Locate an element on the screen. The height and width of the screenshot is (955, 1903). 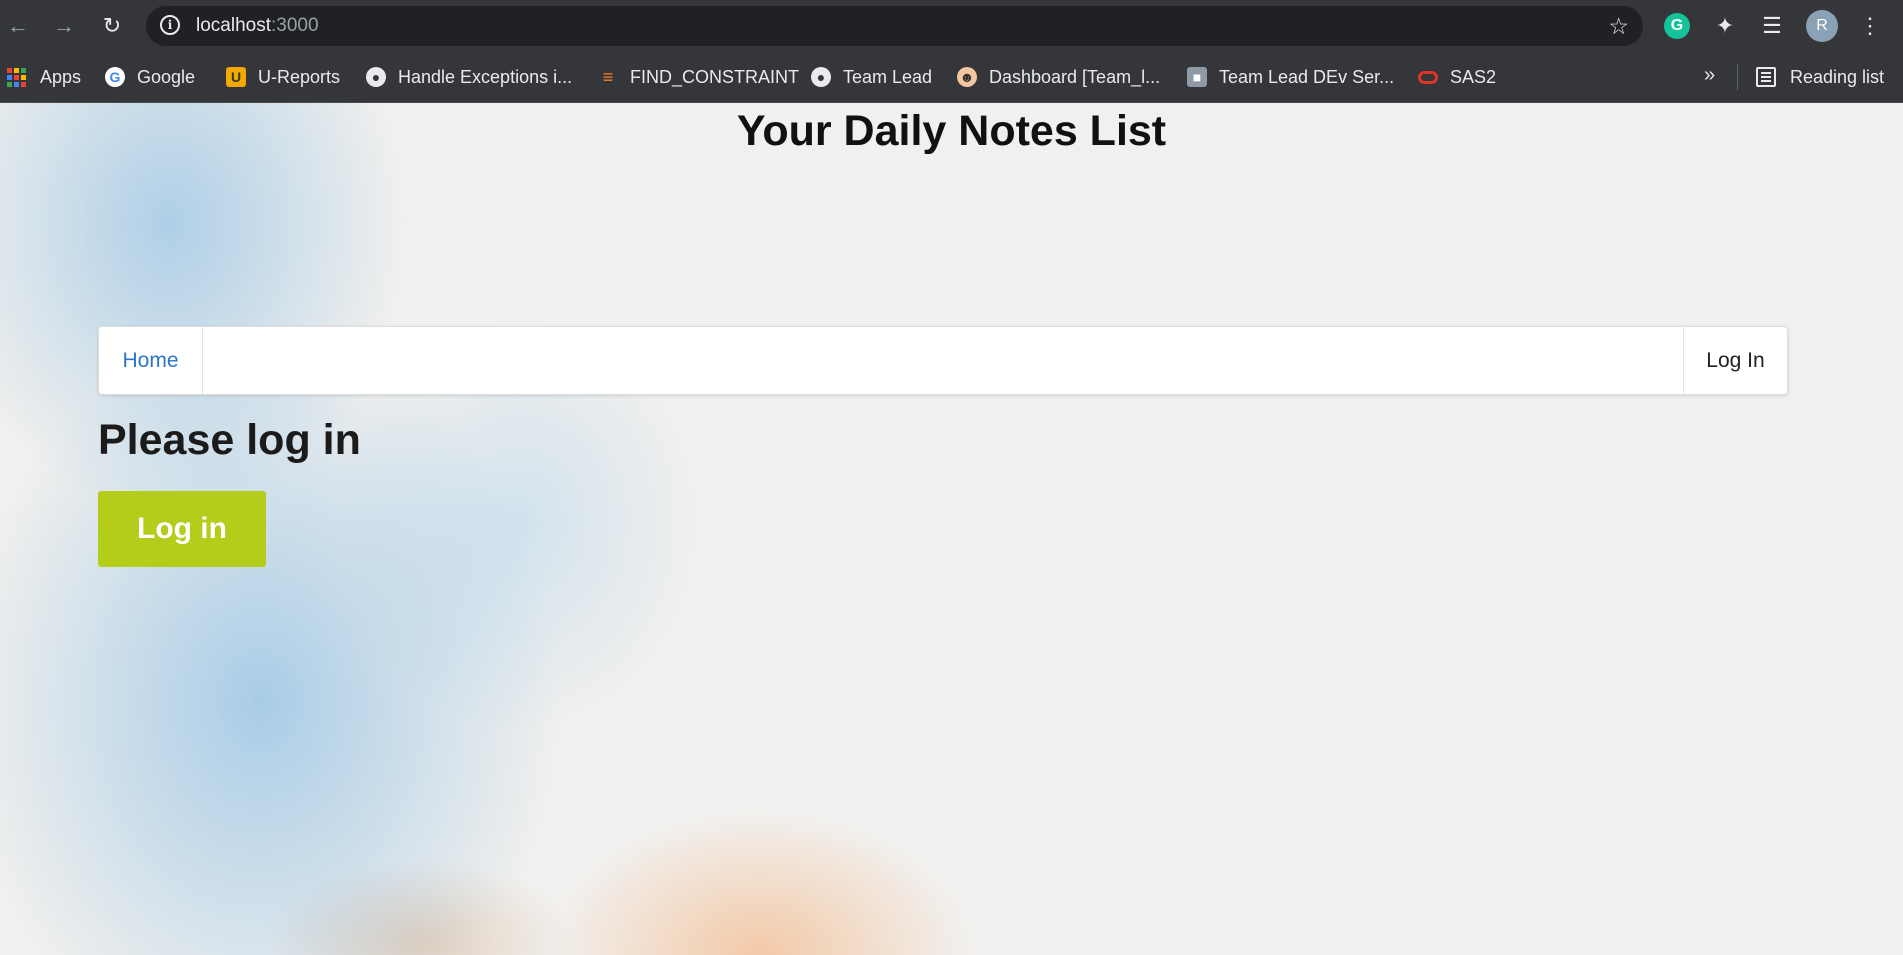
extensions-puzzle-icon: ✦ is located at coordinates (1725, 26).